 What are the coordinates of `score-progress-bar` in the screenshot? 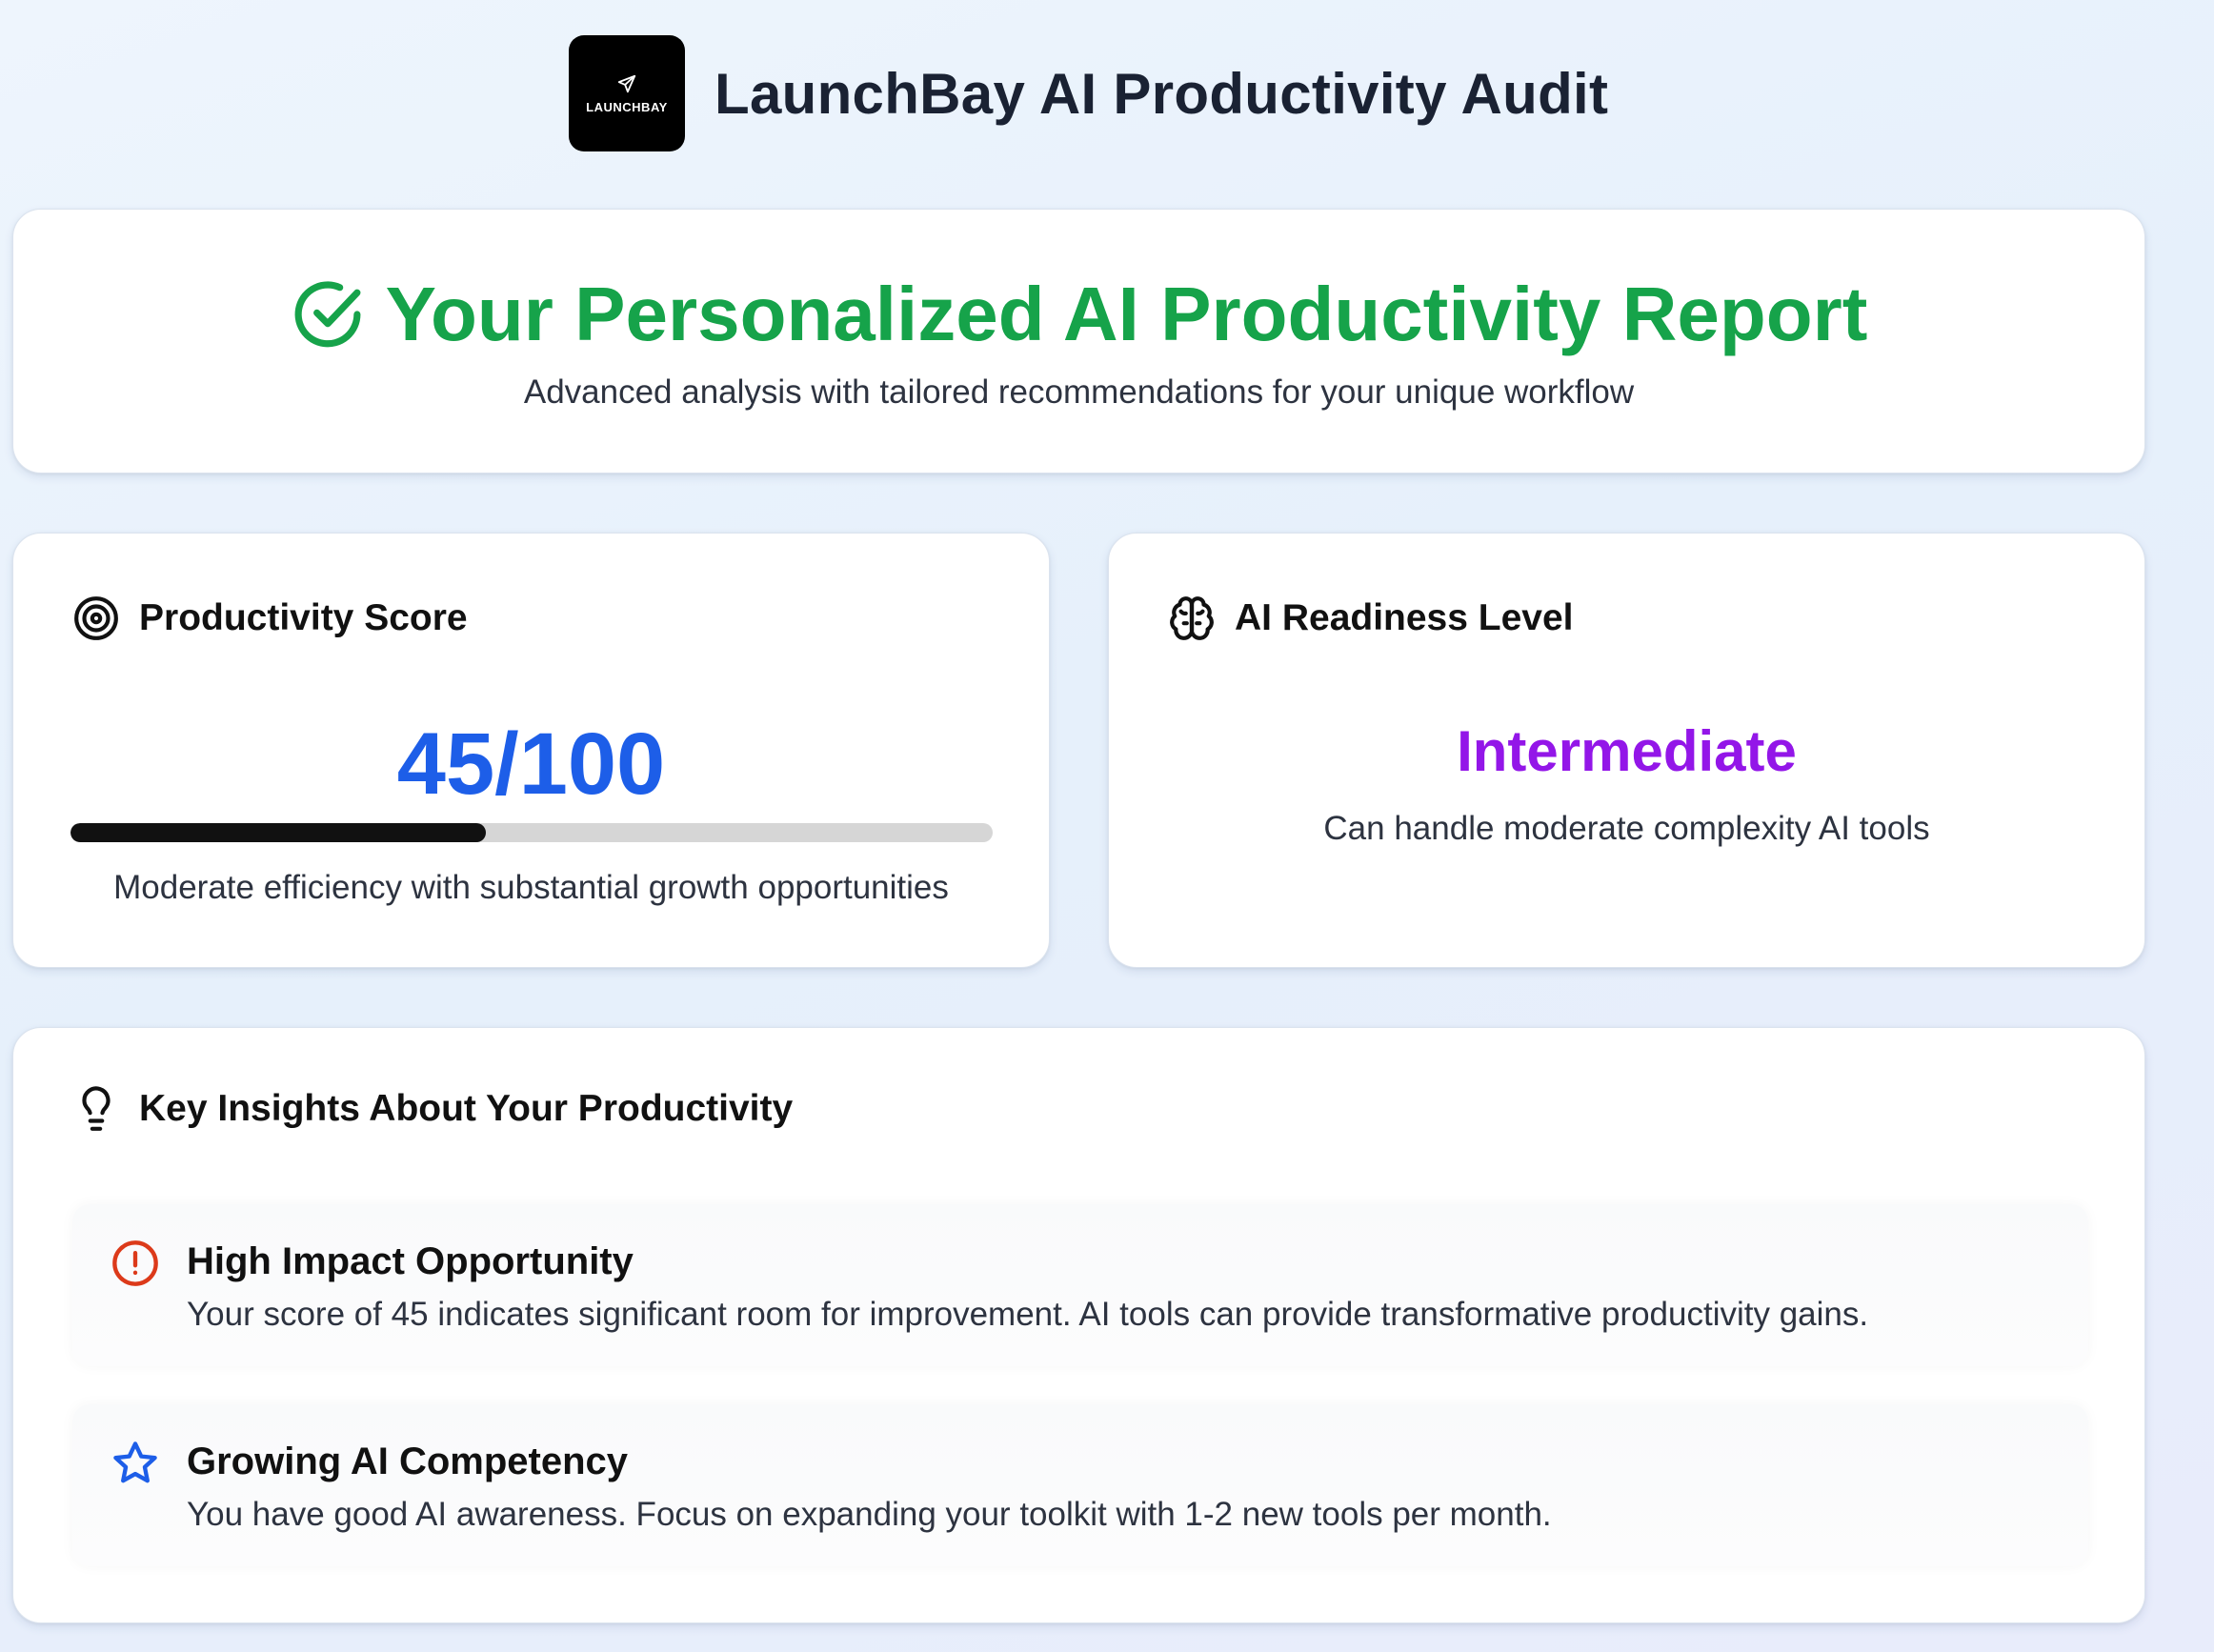 It's located at (531, 832).